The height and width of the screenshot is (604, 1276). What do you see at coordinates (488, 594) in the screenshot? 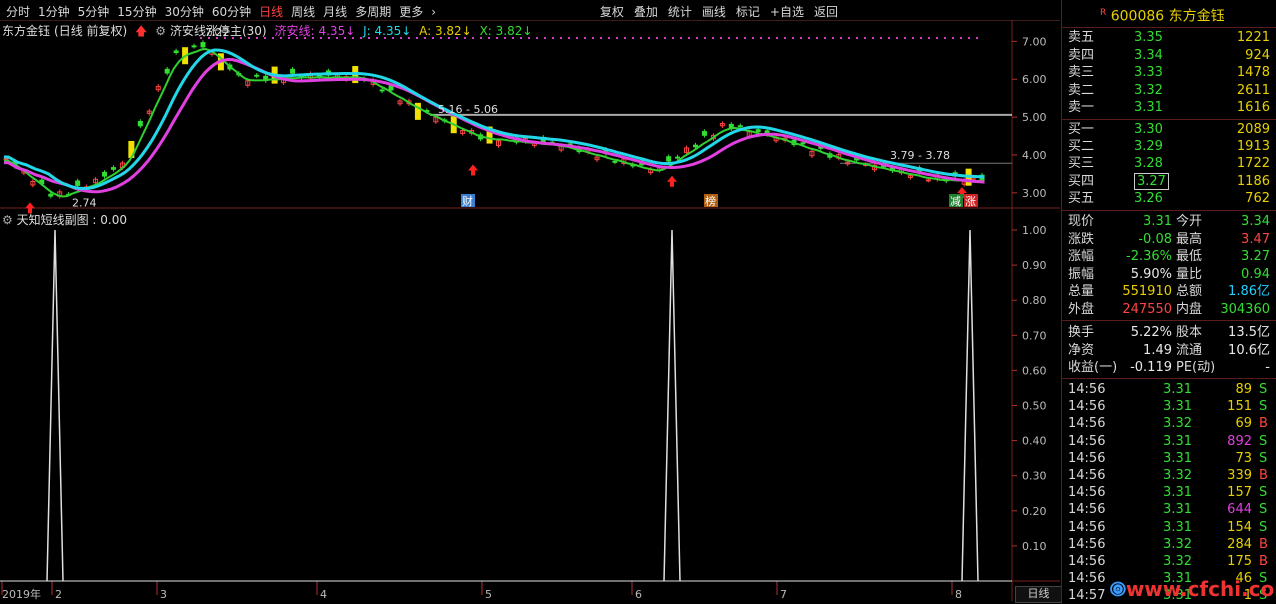
I see `x-tick-label: 5` at bounding box center [488, 594].